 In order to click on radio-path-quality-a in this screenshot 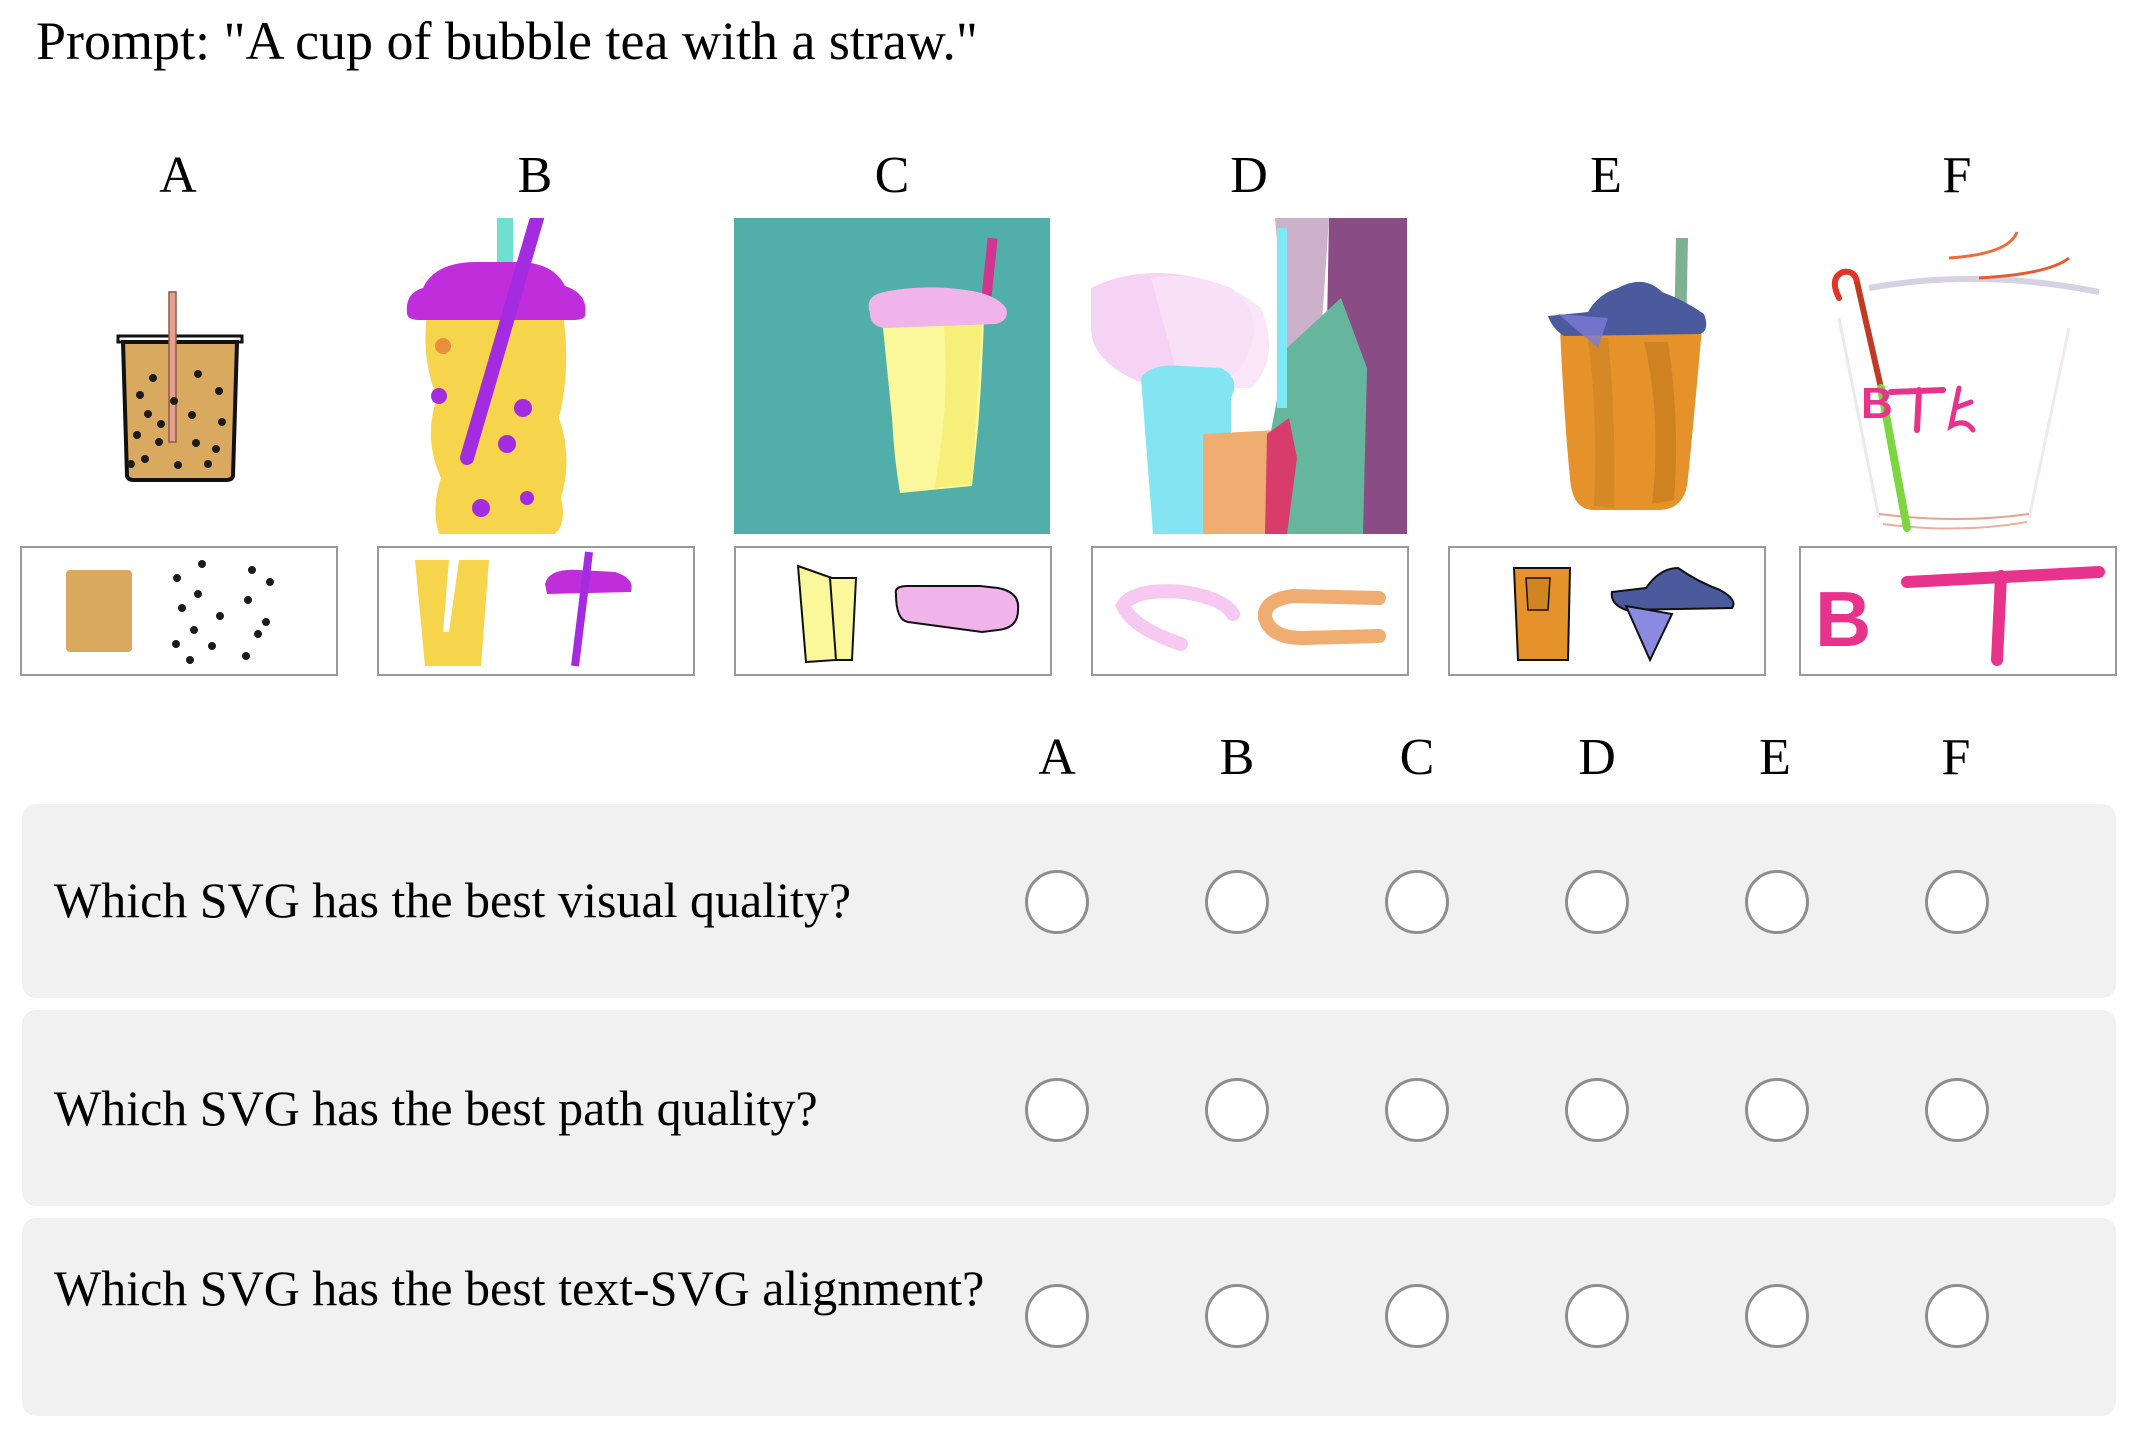, I will do `click(1057, 1110)`.